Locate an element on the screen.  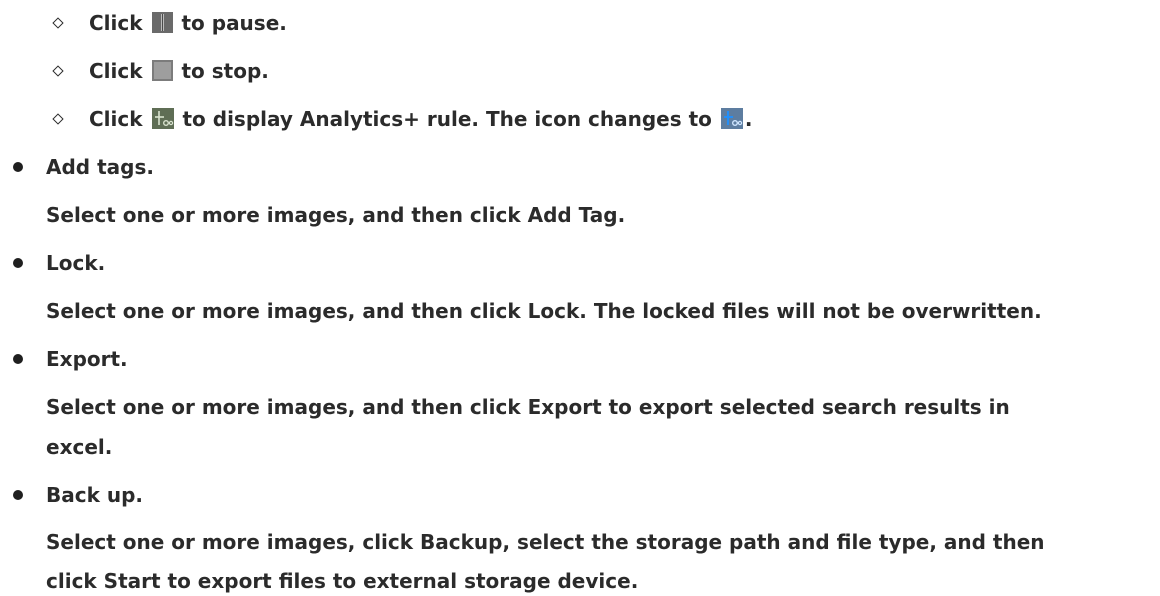
sub-item-text: to pause. is located at coordinates (234, 23).